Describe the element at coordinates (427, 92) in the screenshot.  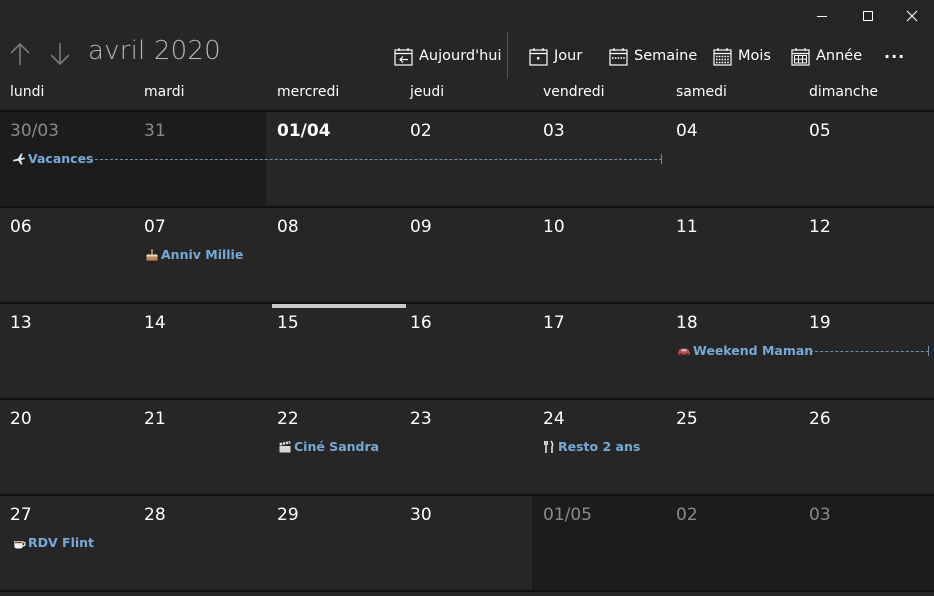
I see `weekday-jeudi: jeudi` at that location.